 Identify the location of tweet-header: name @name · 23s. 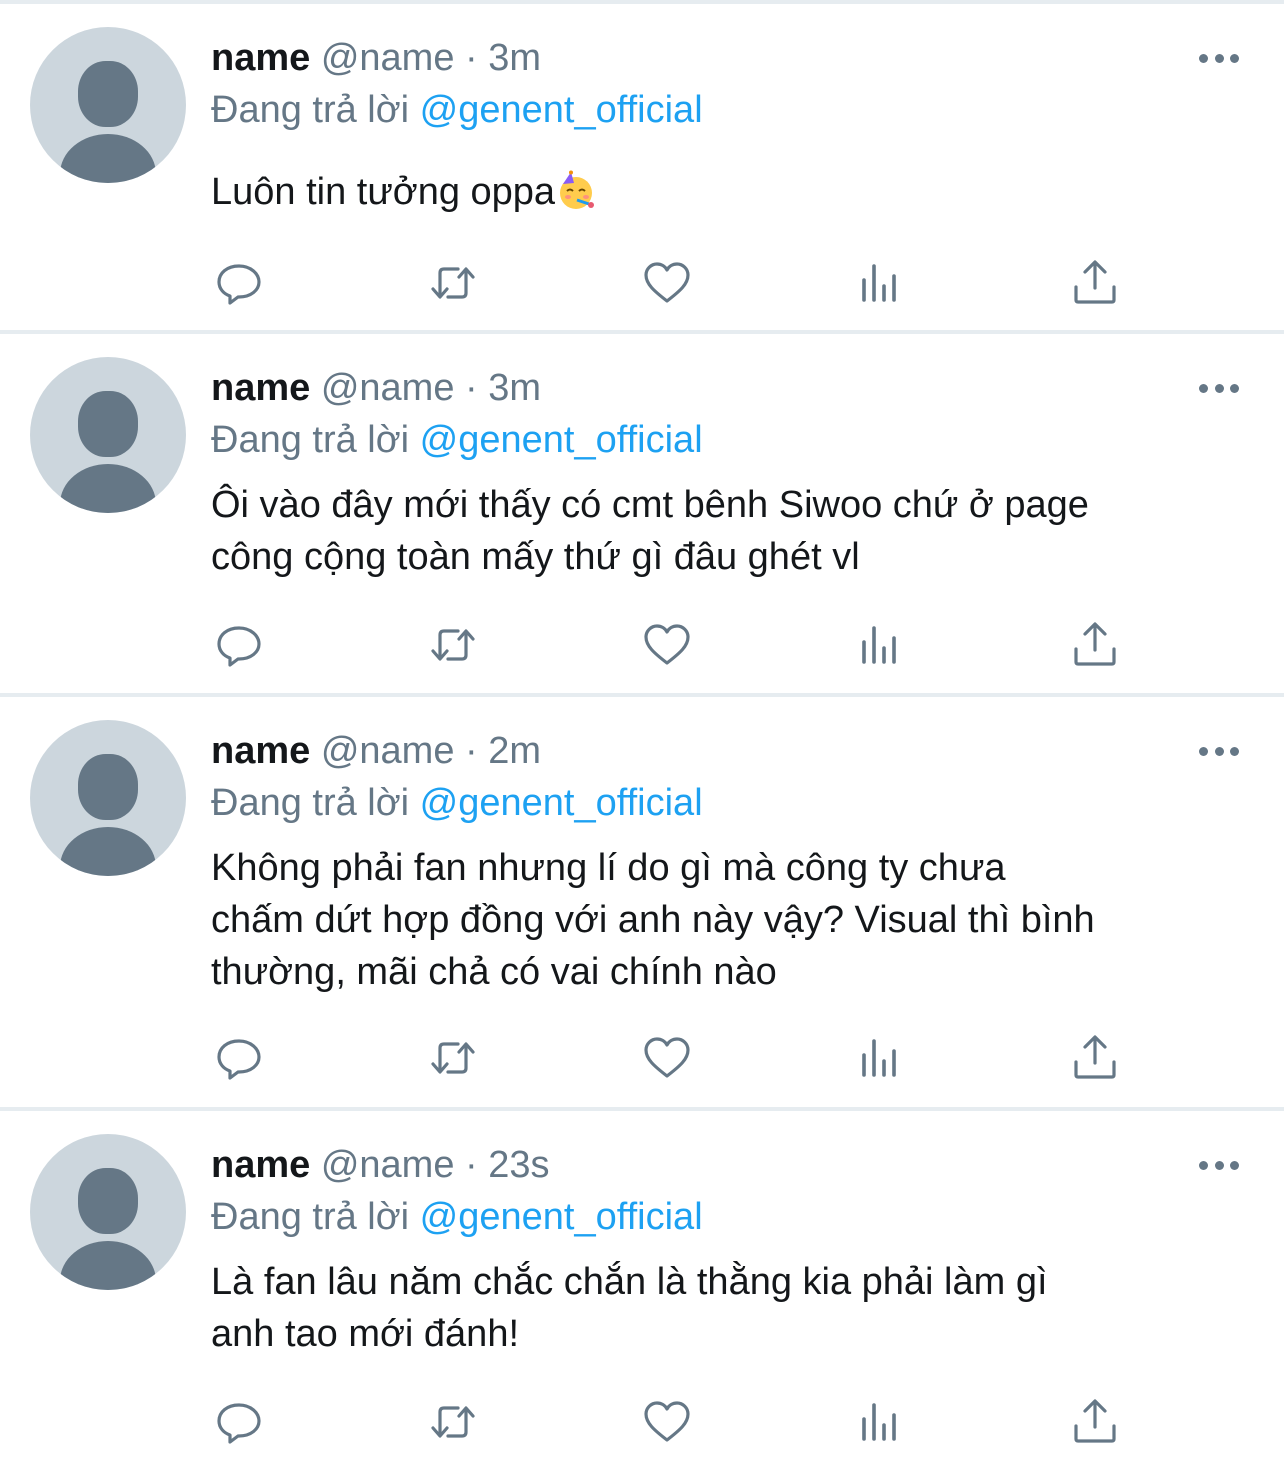
(380, 1165).